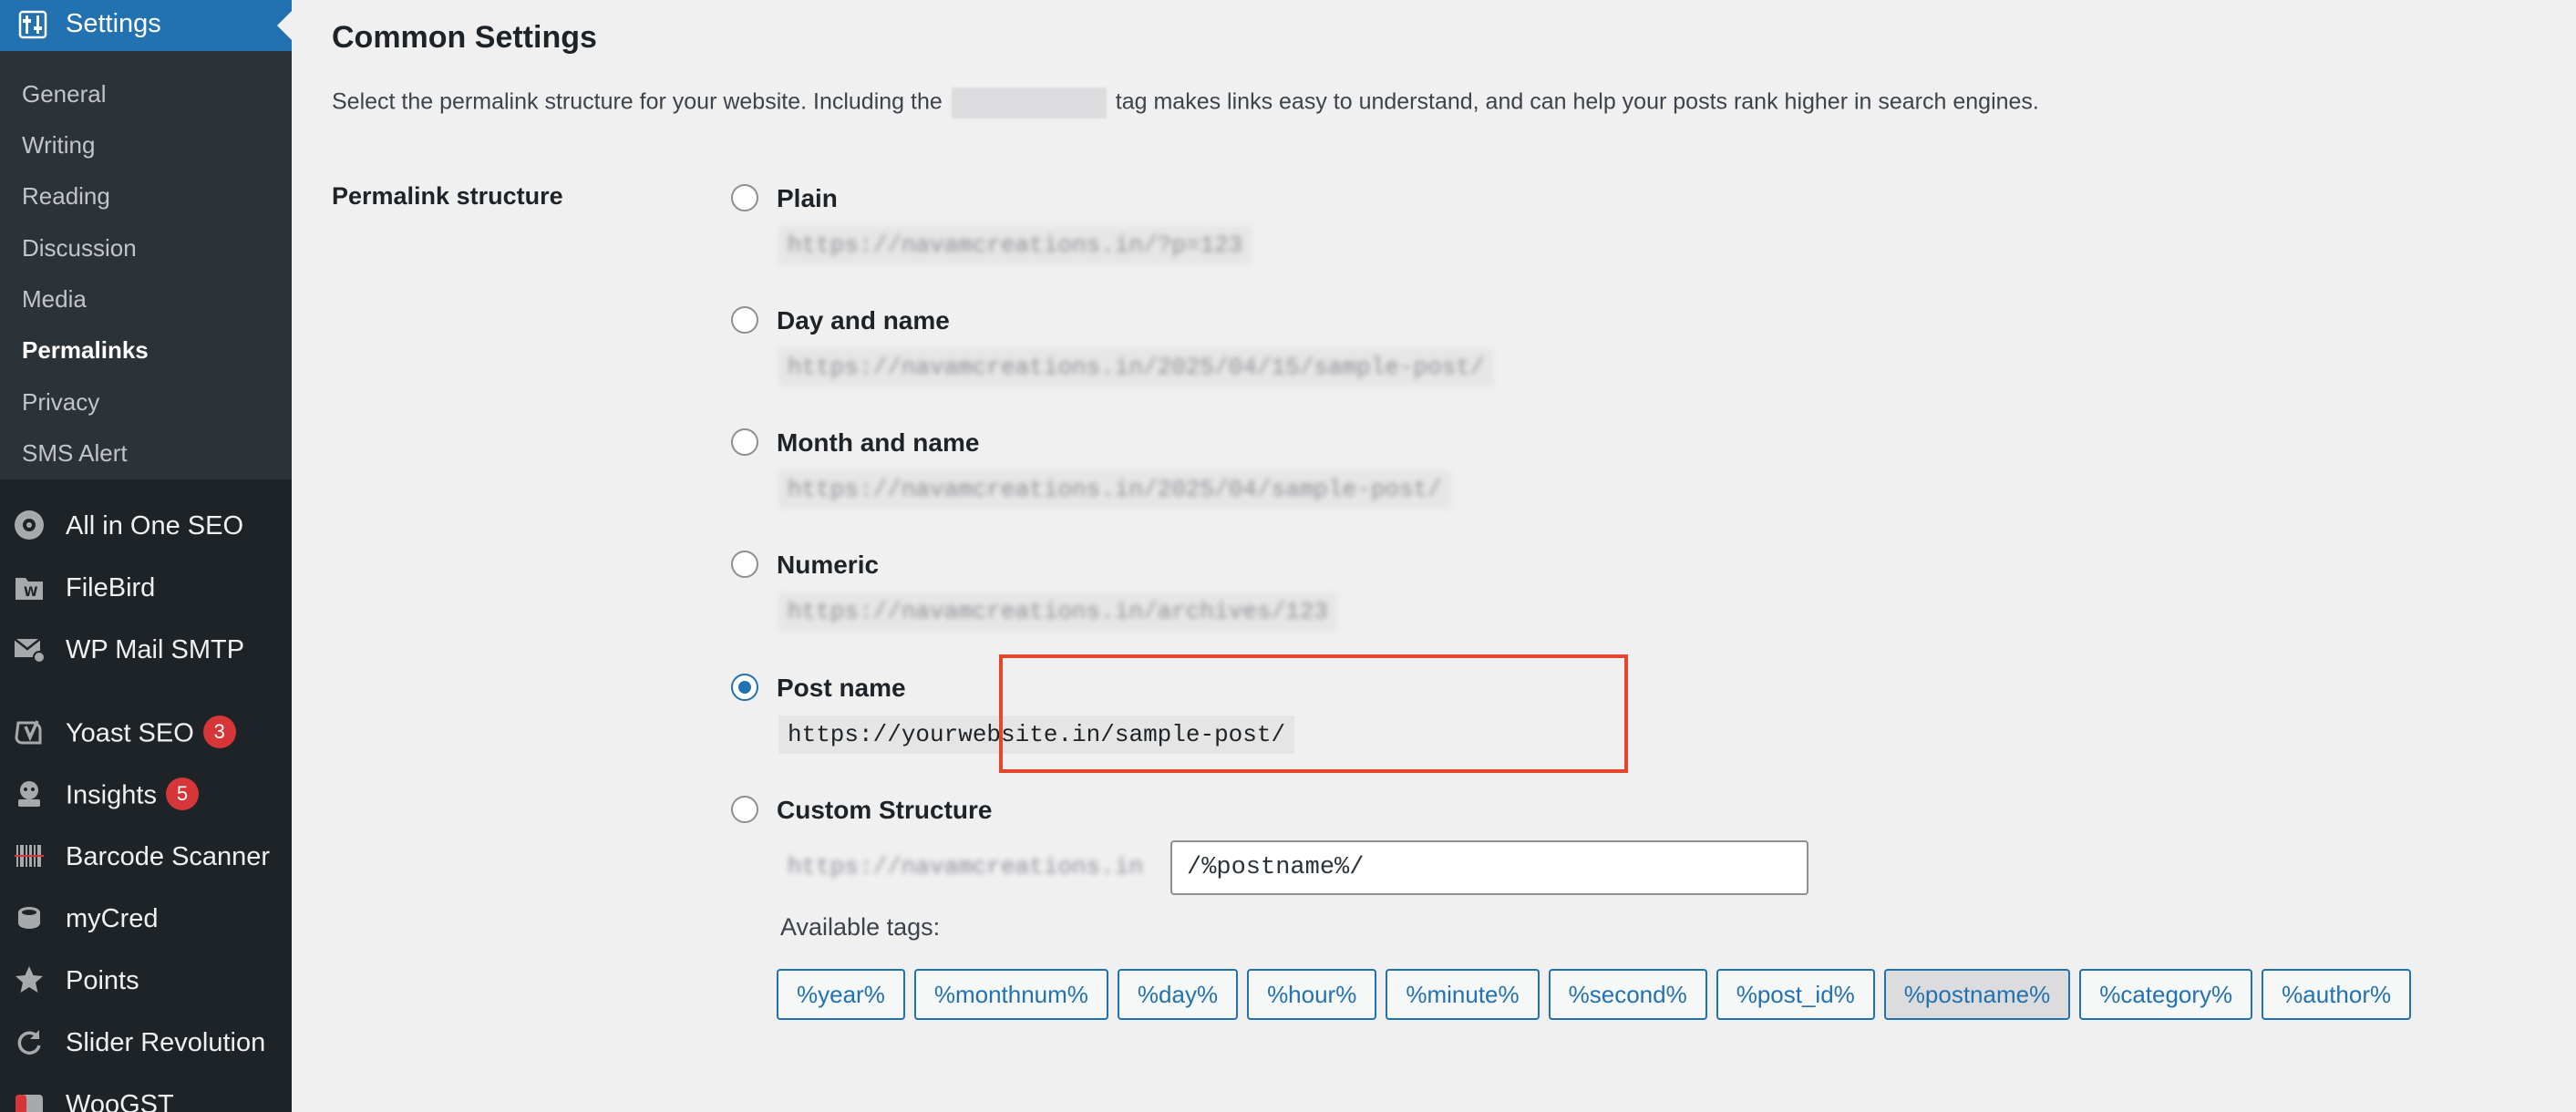 Image resolution: width=2576 pixels, height=1112 pixels. I want to click on tag-post-id-button: %post_id%, so click(1795, 994).